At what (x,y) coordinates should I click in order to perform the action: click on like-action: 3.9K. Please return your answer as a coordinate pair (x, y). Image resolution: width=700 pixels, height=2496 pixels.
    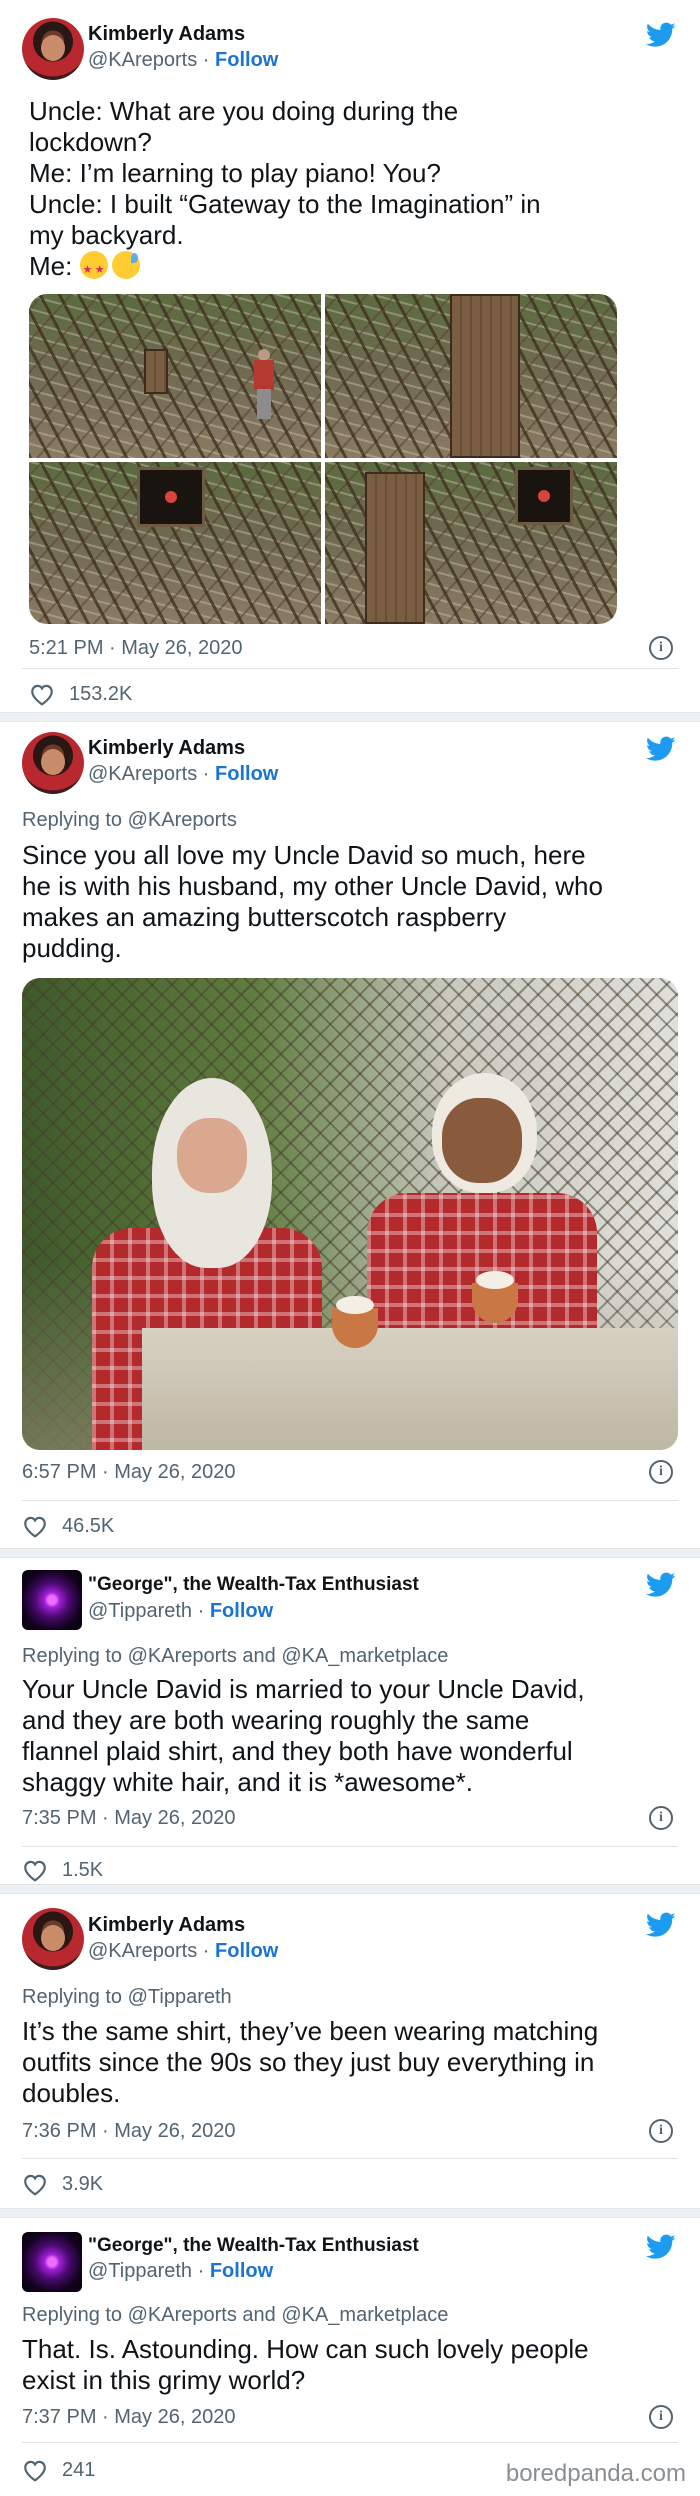
    Looking at the image, I should click on (62, 2184).